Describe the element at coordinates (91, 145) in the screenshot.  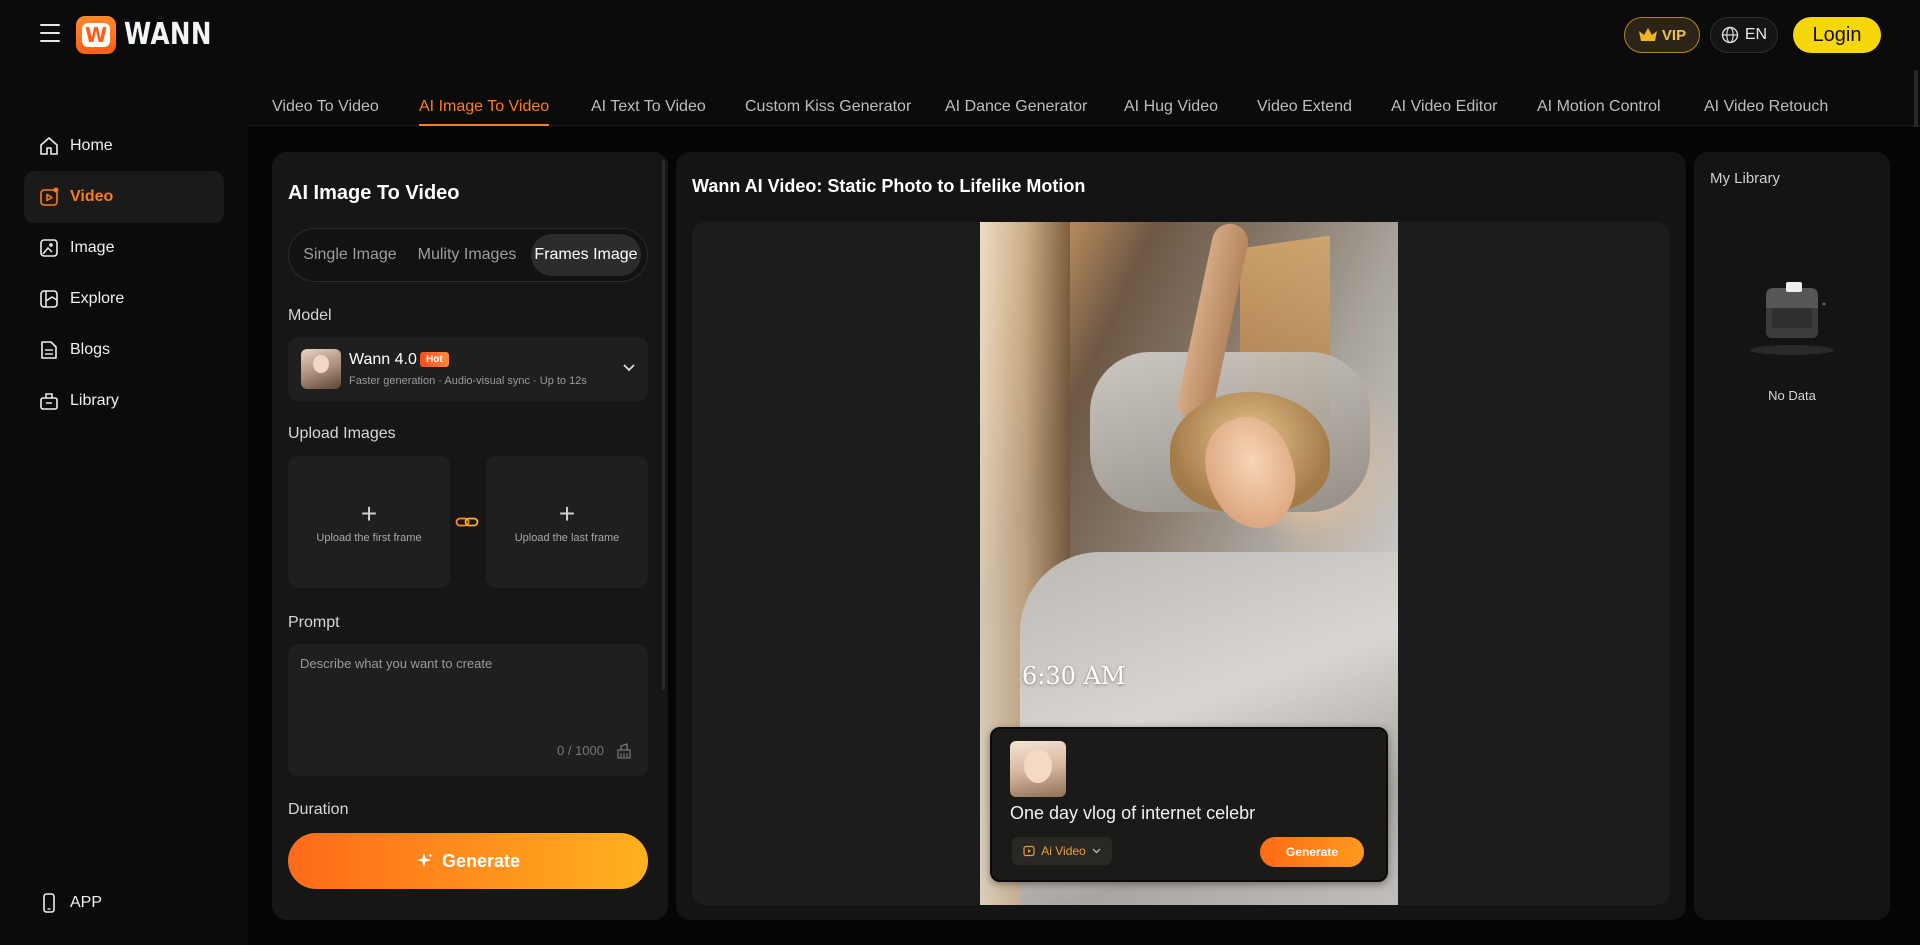
I see `sidebar-item-label: Home` at that location.